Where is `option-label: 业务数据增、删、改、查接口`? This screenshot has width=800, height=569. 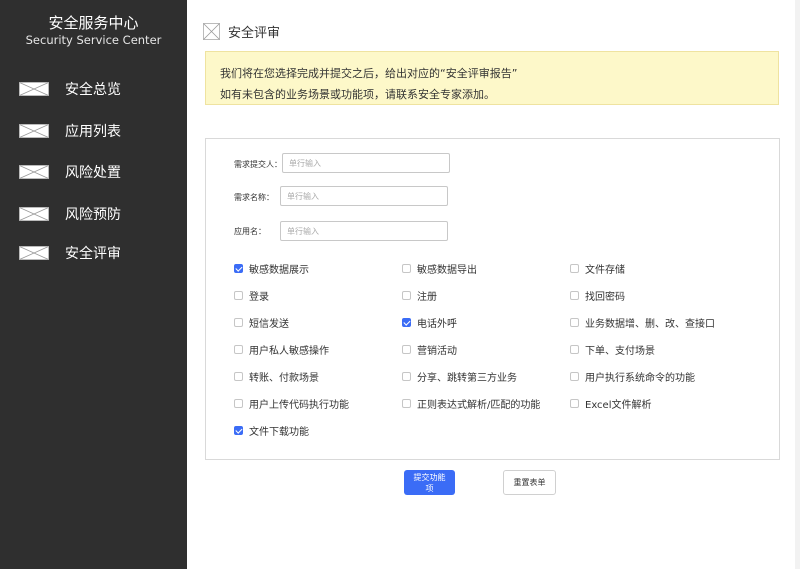
option-label: 业务数据增、删、改、查接口 is located at coordinates (650, 324).